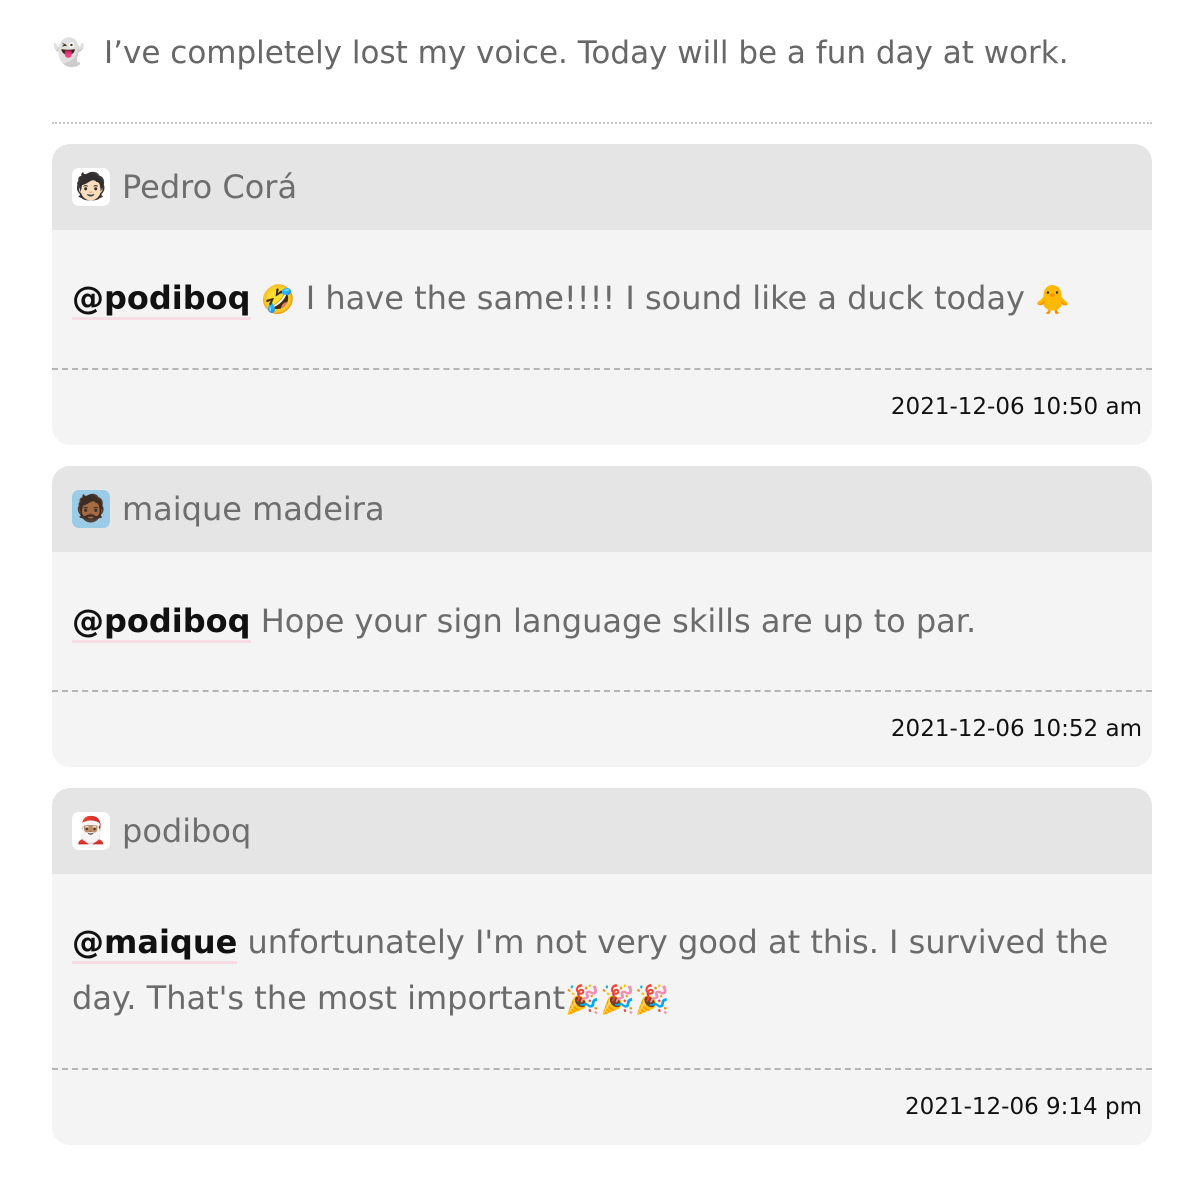  I want to click on author-name: maique madeira, so click(253, 509).